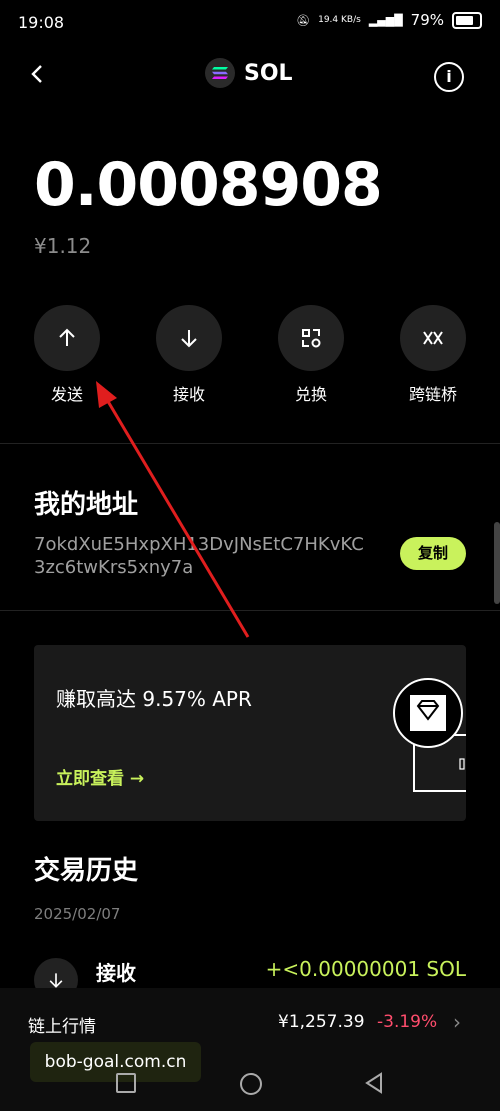 The height and width of the screenshot is (1111, 500). I want to click on promo-text: 赚取高达 9.57% APR, so click(154, 699).